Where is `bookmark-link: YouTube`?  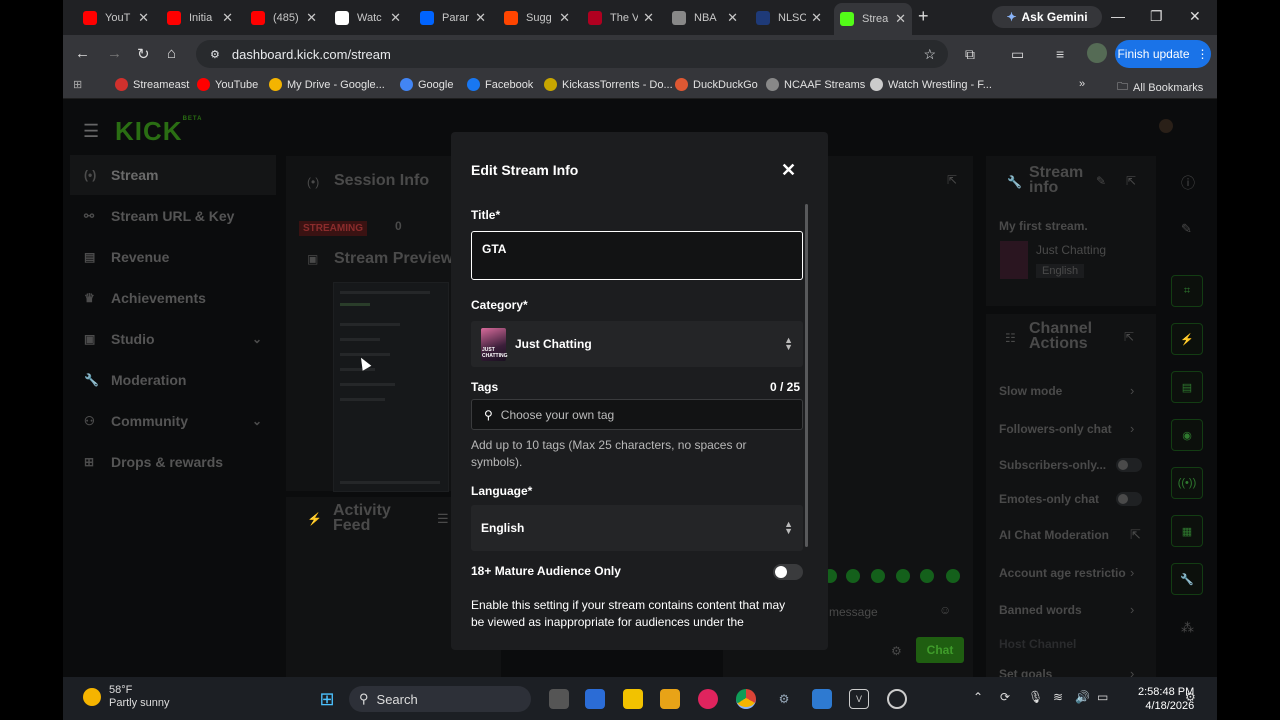
bookmark-link: YouTube is located at coordinates (227, 84).